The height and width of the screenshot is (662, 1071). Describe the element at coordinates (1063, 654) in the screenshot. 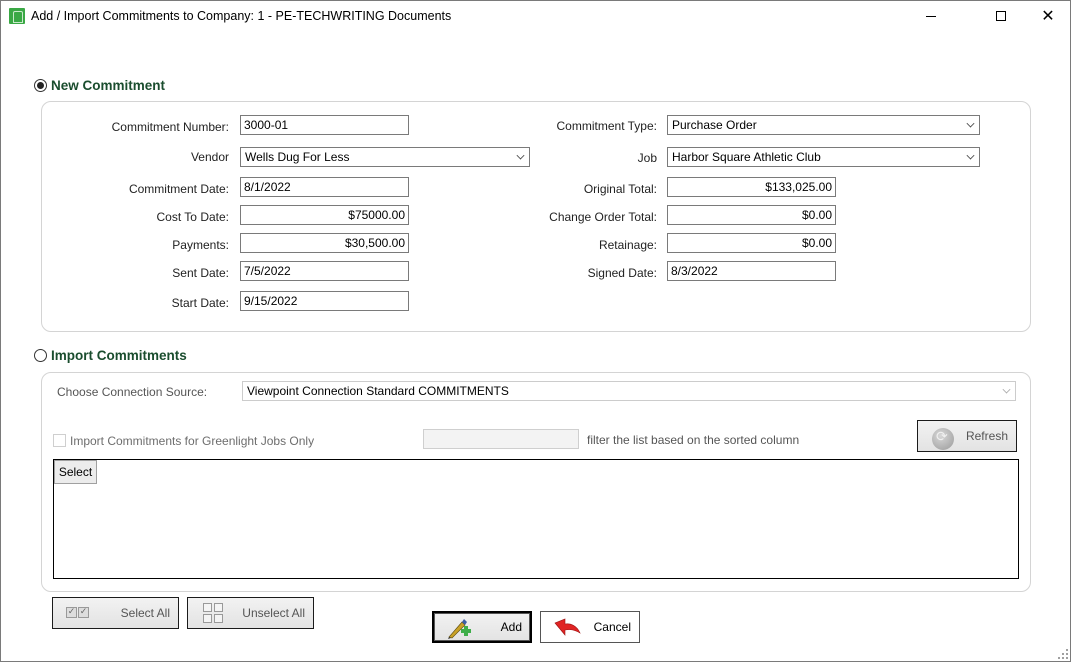

I see `resize-grip` at that location.